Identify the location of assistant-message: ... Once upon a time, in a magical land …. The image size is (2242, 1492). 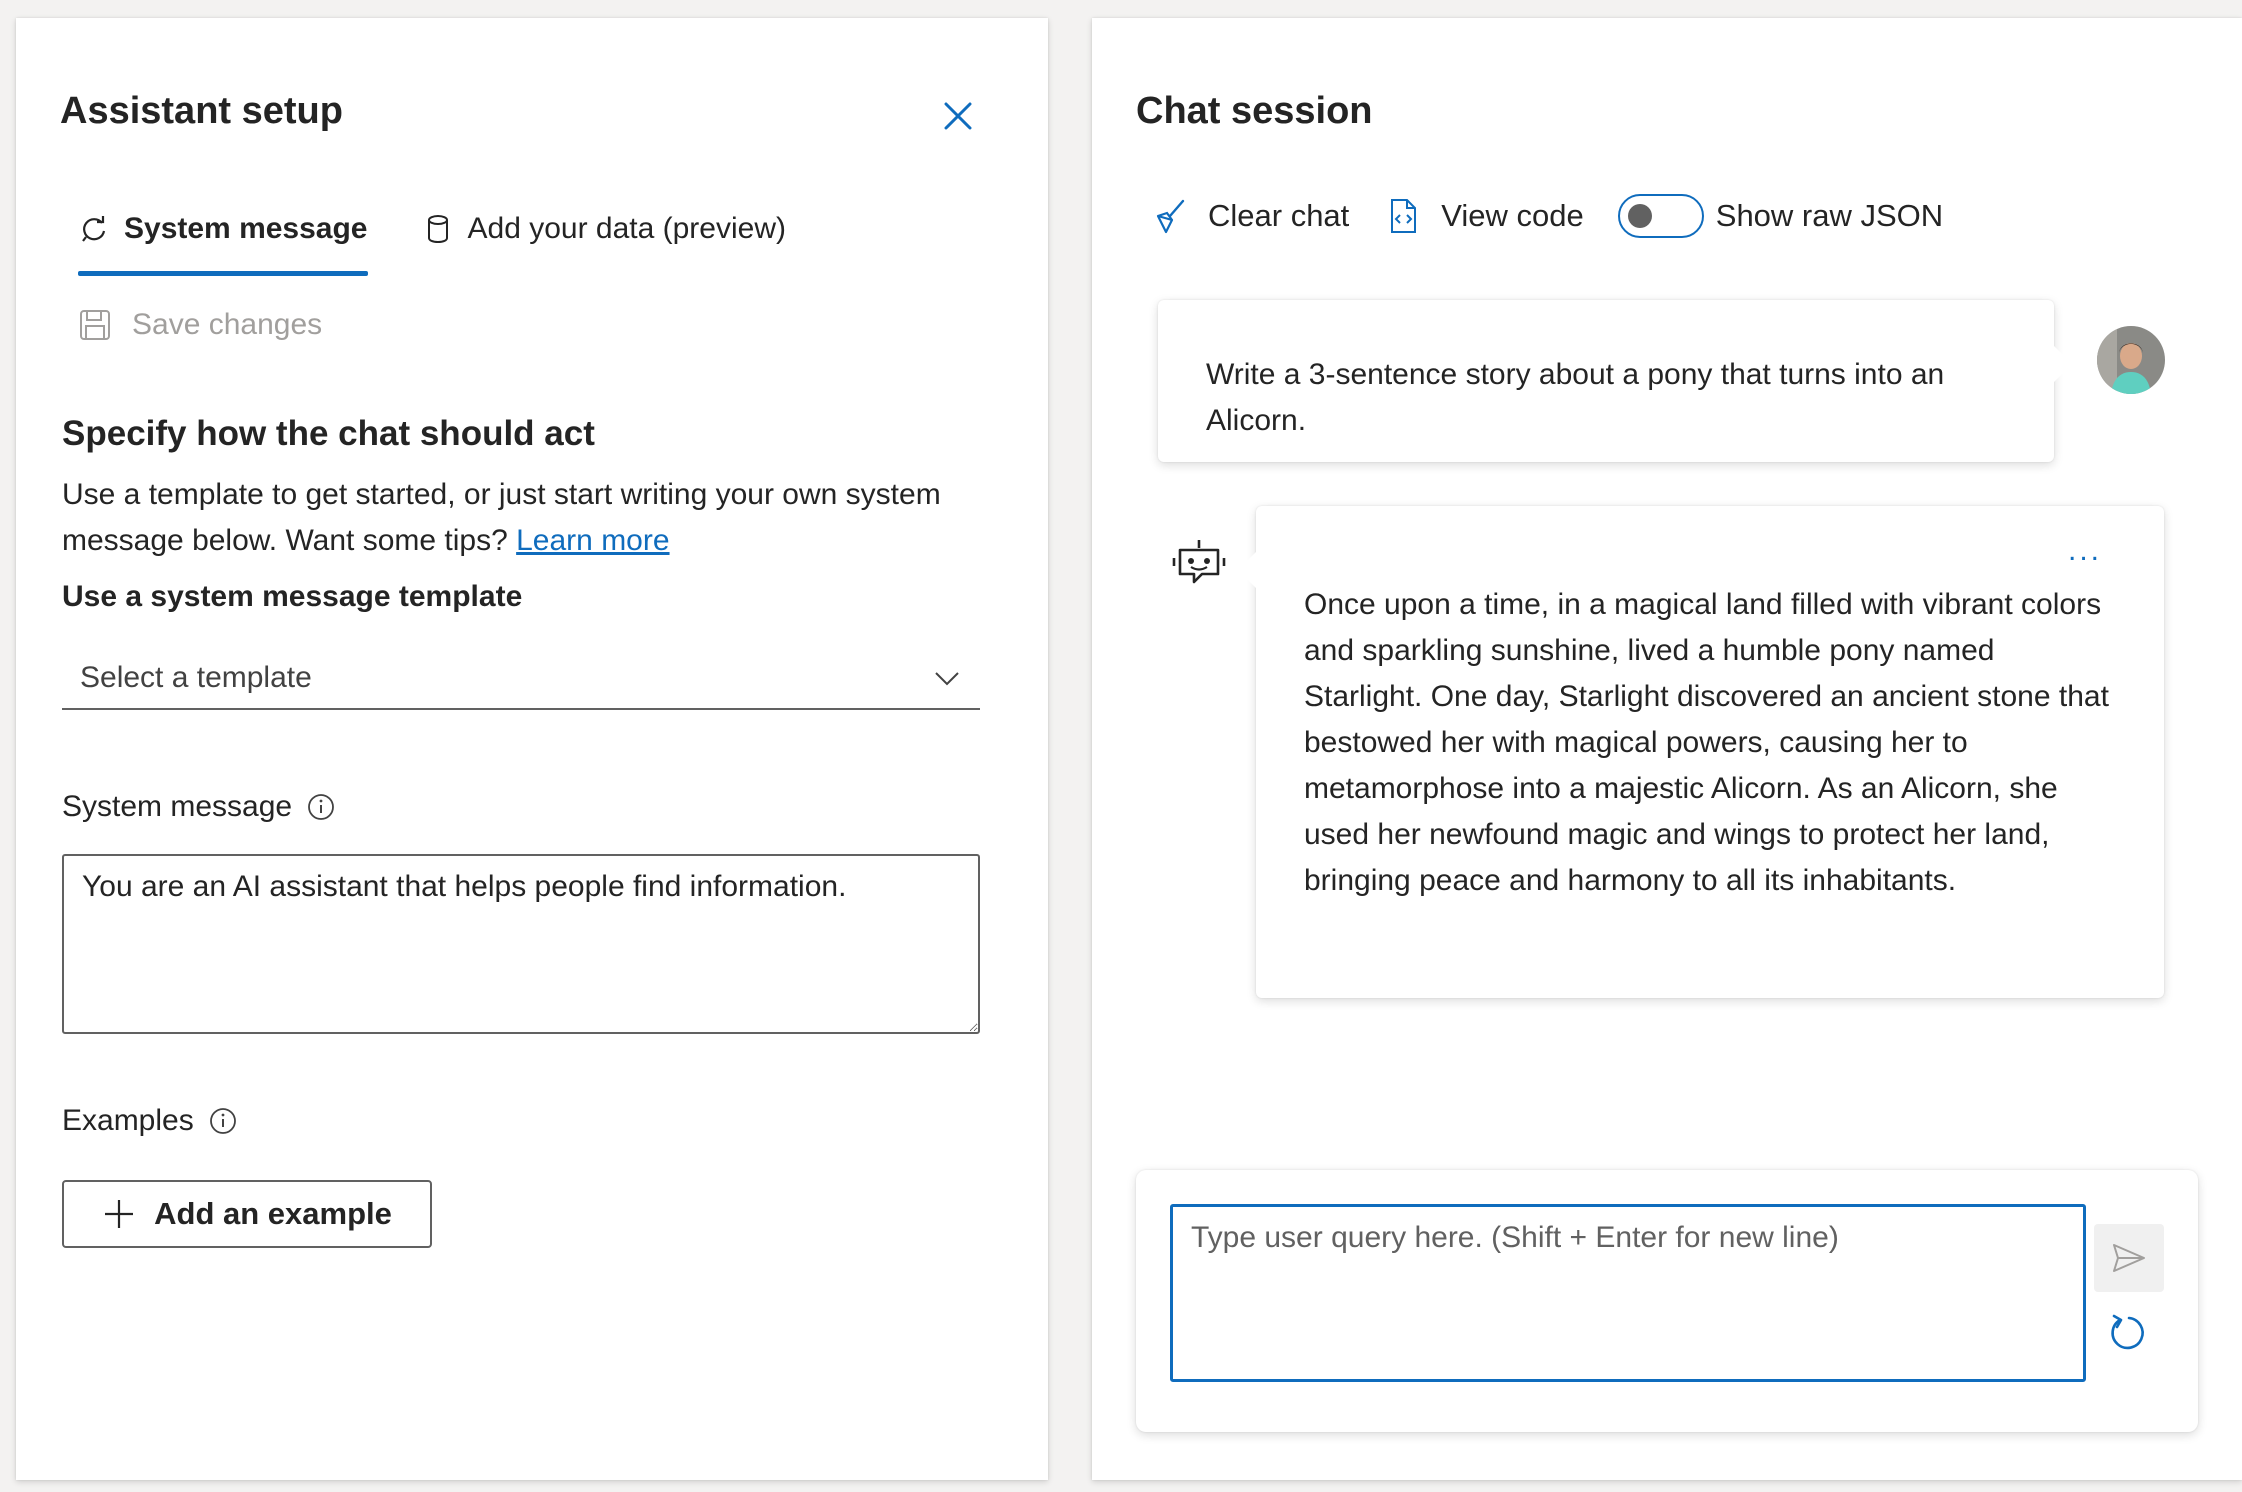
(1701, 752).